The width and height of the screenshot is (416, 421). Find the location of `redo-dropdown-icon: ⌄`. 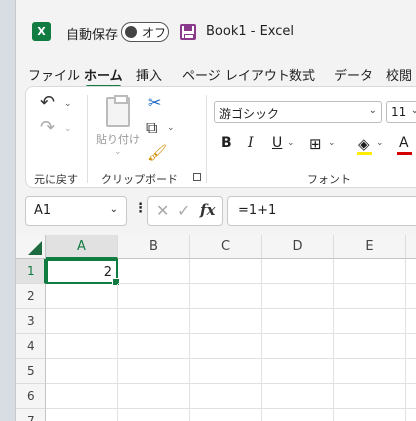

redo-dropdown-icon: ⌄ is located at coordinates (68, 129).